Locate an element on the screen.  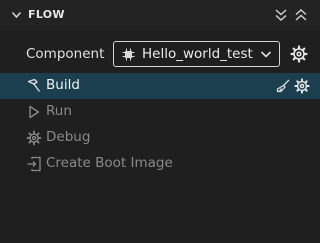
component-select-value: Hello_world_test is located at coordinates (197, 54).